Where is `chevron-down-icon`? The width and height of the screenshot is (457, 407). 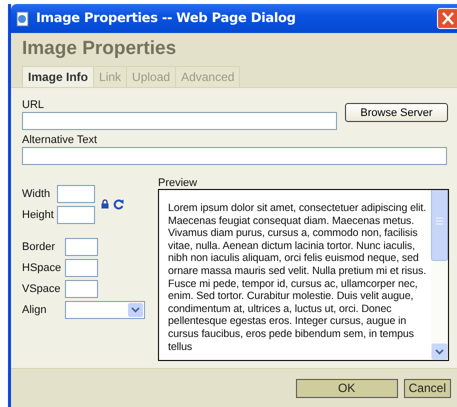 chevron-down-icon is located at coordinates (135, 309).